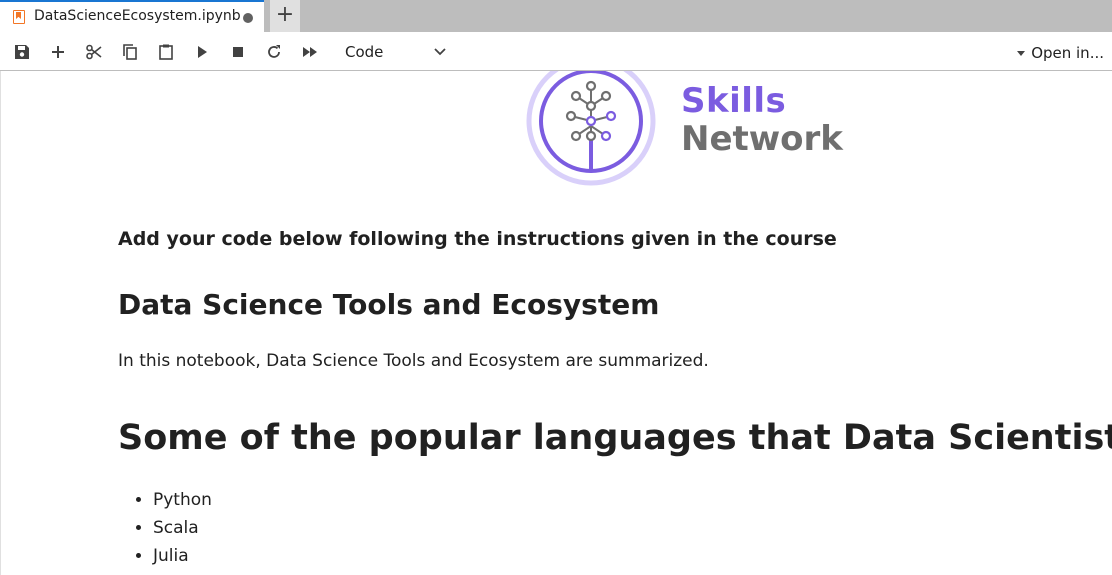  I want to click on run-icon, so click(202, 52).